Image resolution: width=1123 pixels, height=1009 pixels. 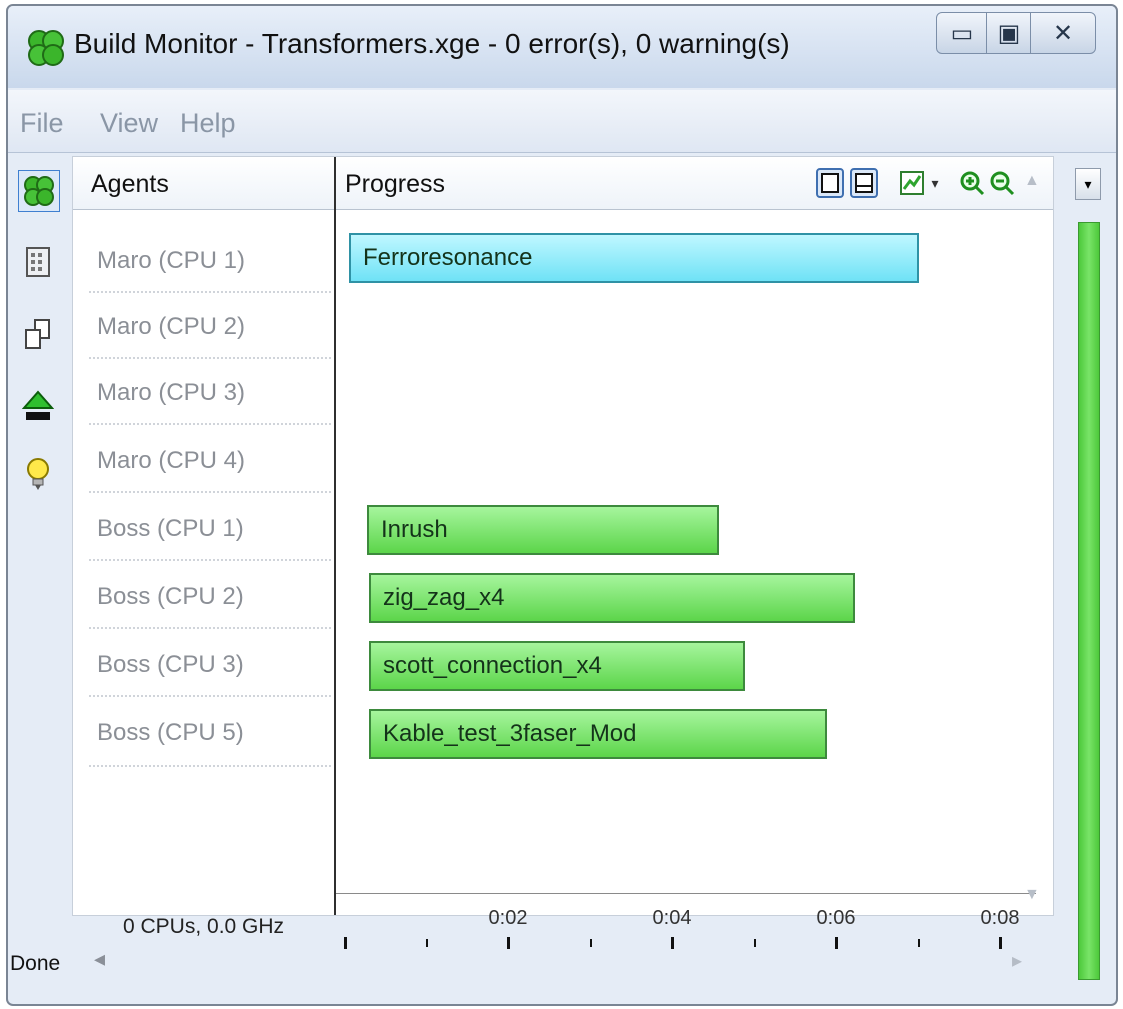 I want to click on horizontal-layout-button, so click(x=864, y=183).